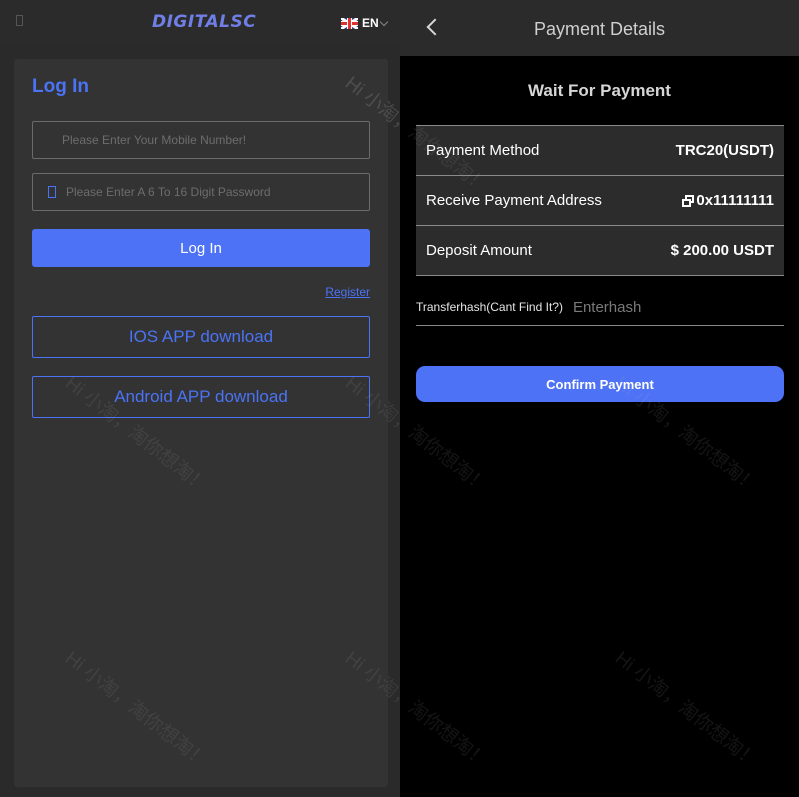 The width and height of the screenshot is (799, 797). I want to click on payment-header: Payment Details, so click(599, 28).